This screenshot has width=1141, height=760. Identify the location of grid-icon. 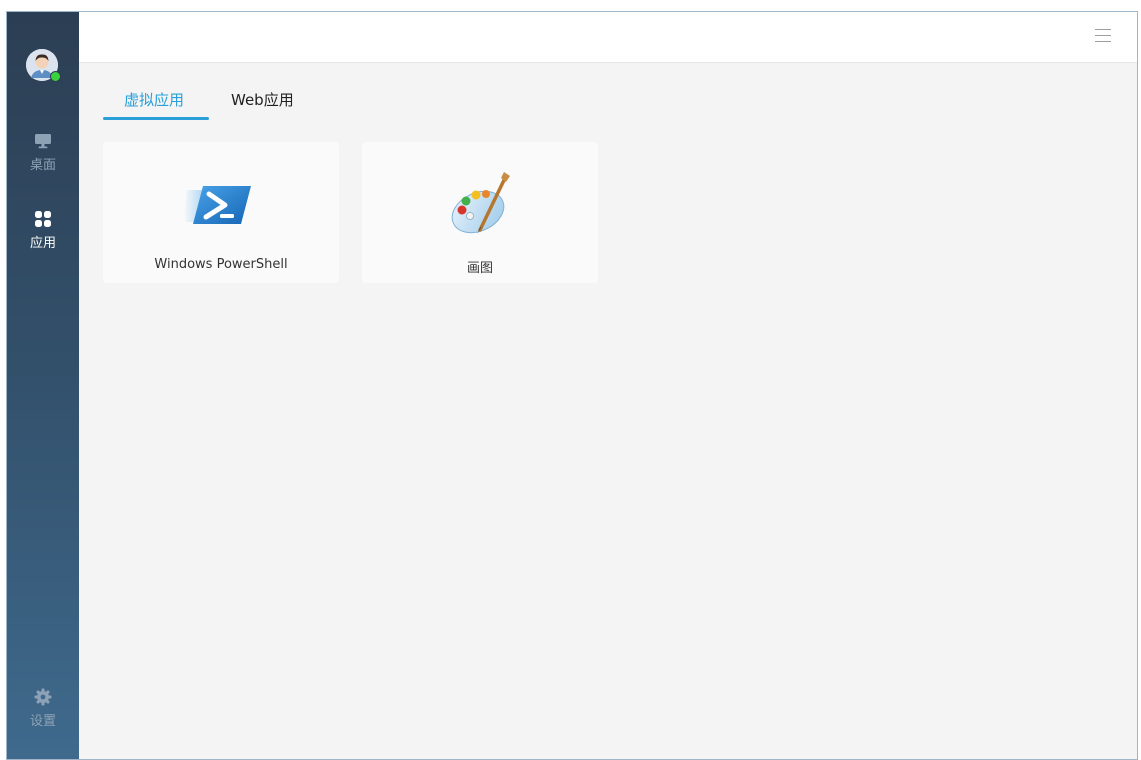
(43, 219).